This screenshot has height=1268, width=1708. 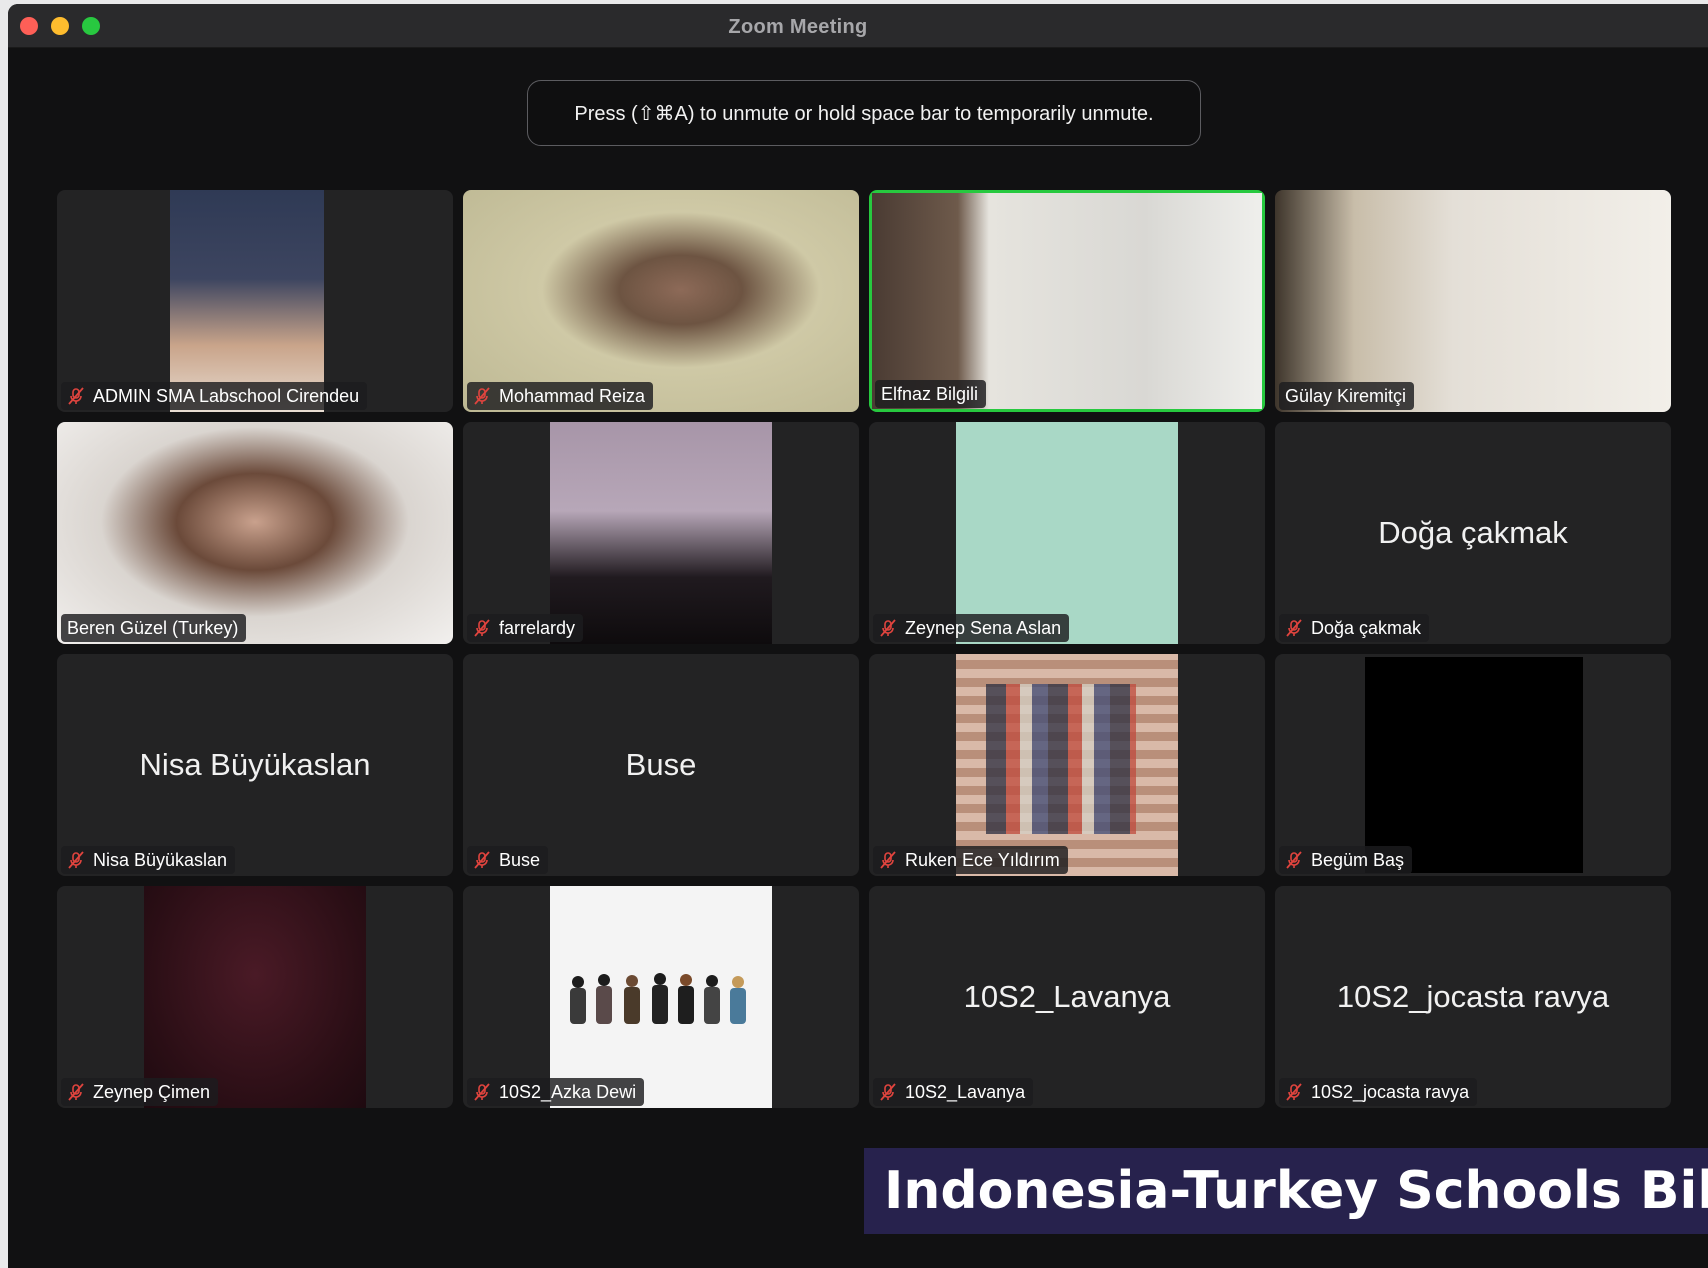 I want to click on participant-name: 10S2_jocasta ravya, so click(x=1390, y=1091).